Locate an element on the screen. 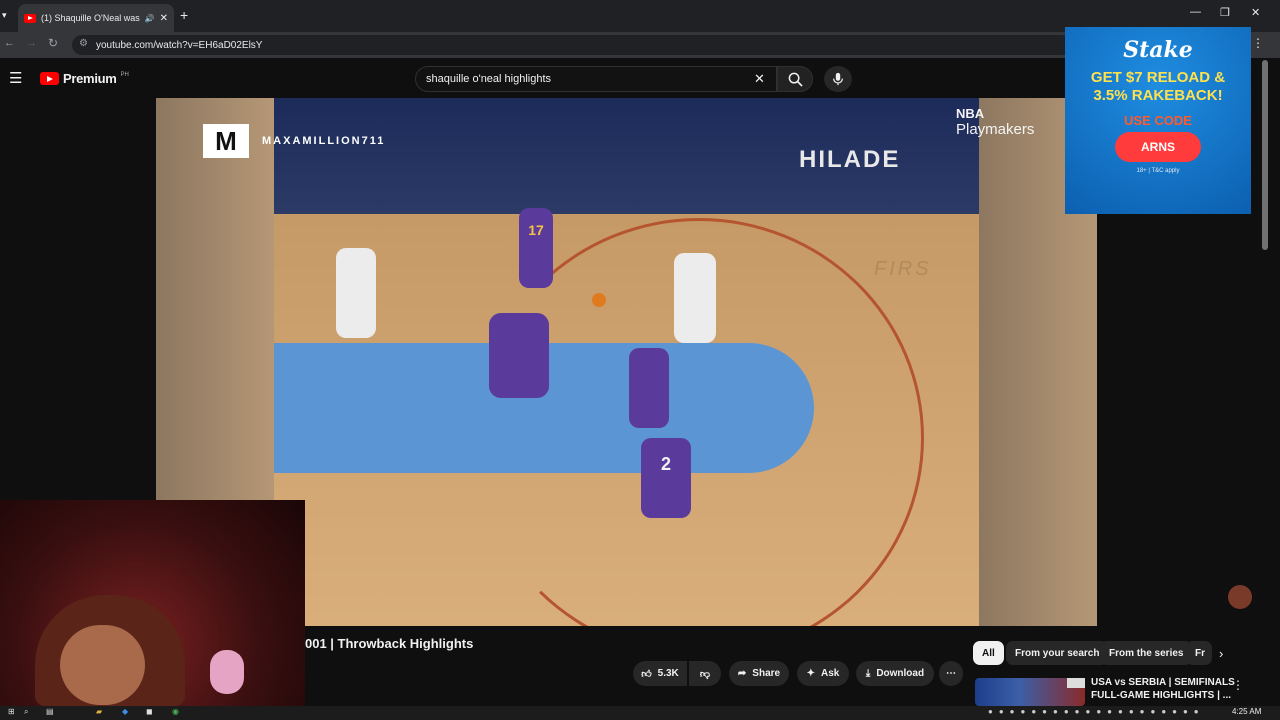  clear-search-icon: ✕ is located at coordinates (759, 79).